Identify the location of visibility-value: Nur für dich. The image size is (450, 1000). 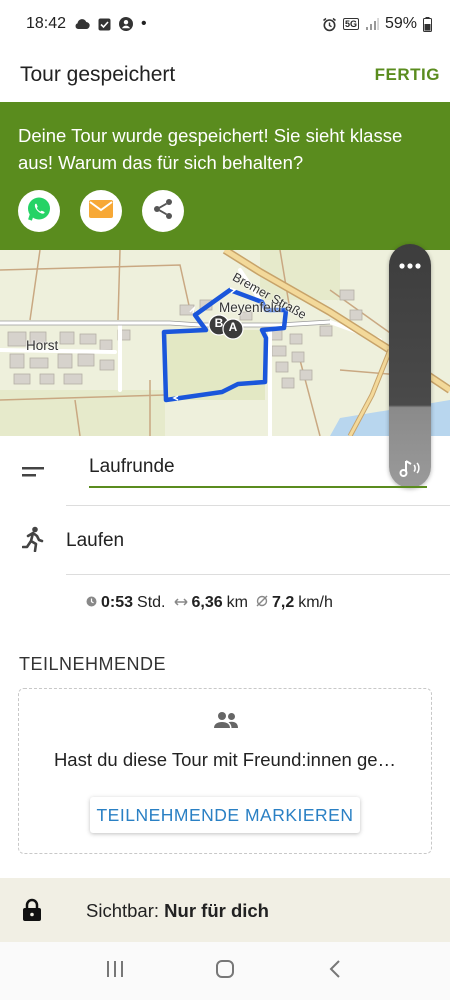
(216, 910).